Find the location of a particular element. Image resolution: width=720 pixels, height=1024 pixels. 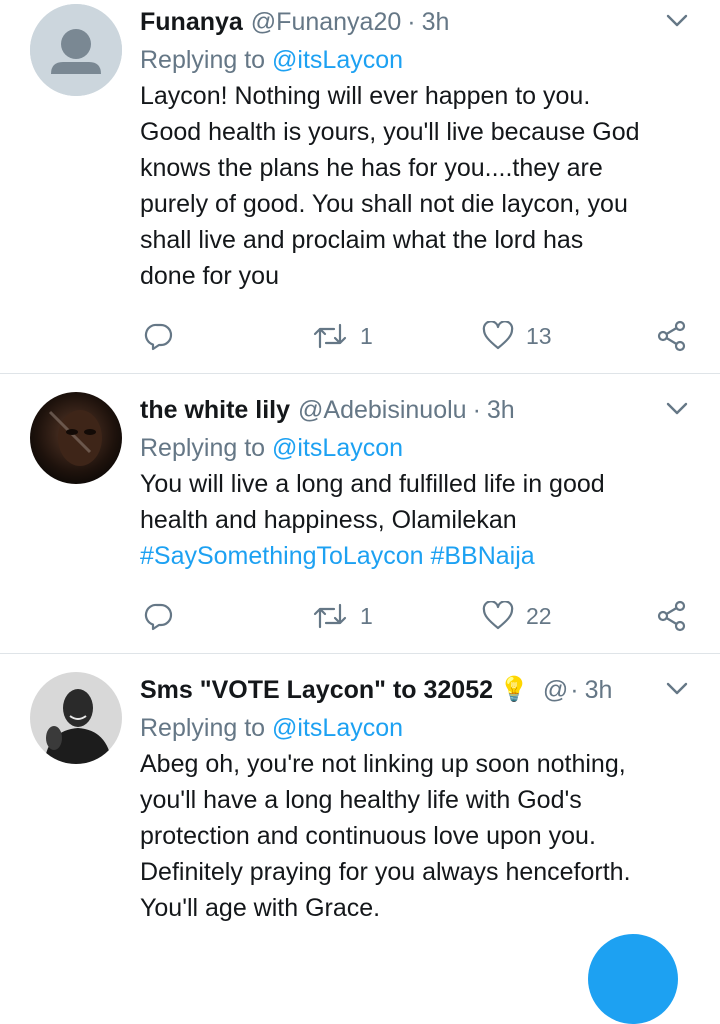

tweet-header: Funanya @Funanya20 · 3h is located at coordinates (420, 22).